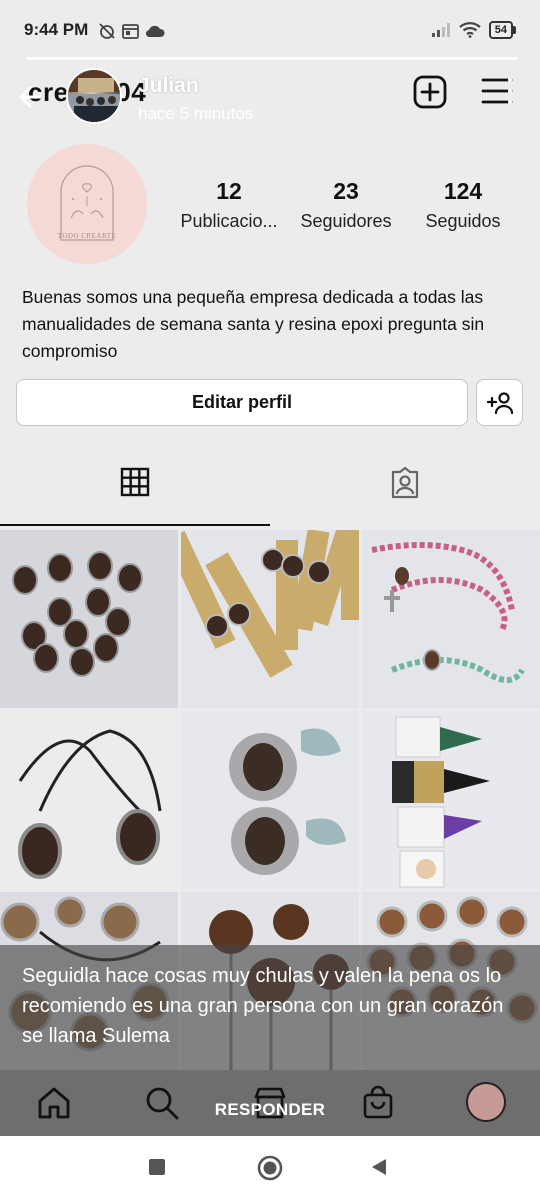  I want to click on status-time: 9:44 PM, so click(56, 29).